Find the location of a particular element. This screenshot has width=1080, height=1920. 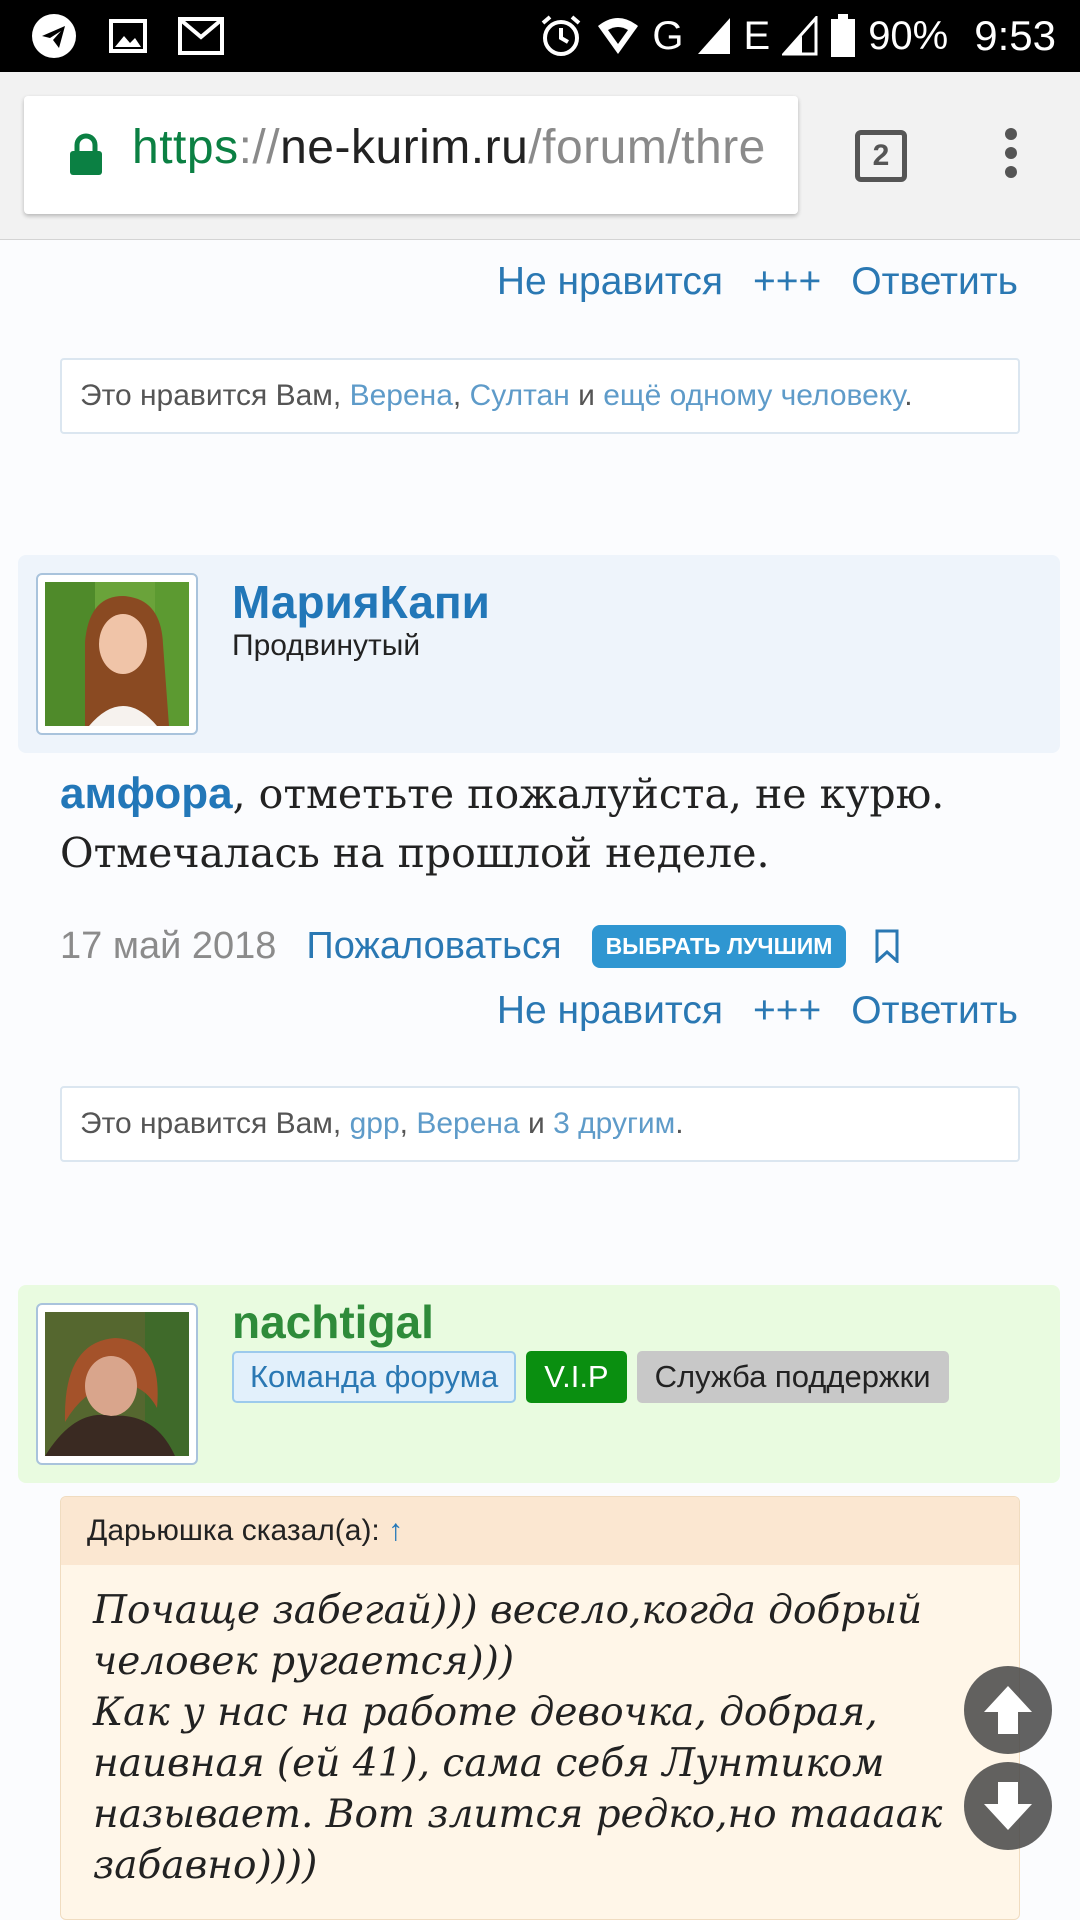

like-user-link: gpp is located at coordinates (375, 1123).